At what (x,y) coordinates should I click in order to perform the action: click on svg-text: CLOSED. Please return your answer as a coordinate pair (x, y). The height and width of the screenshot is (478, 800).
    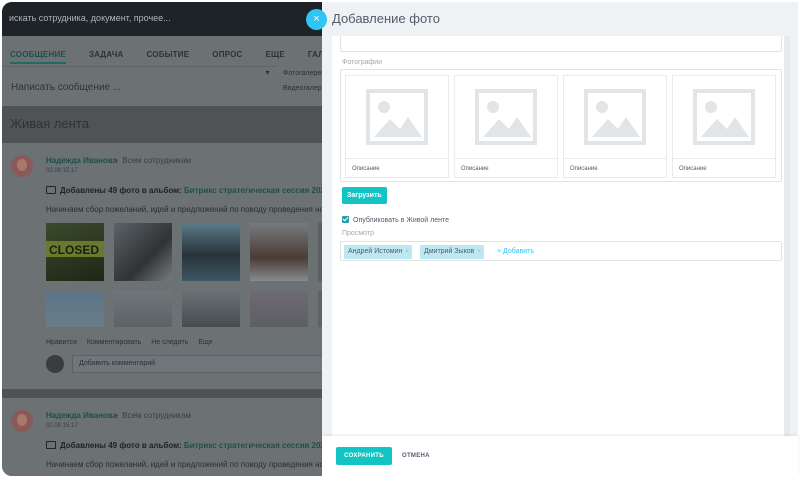
    Looking at the image, I should click on (74, 250).